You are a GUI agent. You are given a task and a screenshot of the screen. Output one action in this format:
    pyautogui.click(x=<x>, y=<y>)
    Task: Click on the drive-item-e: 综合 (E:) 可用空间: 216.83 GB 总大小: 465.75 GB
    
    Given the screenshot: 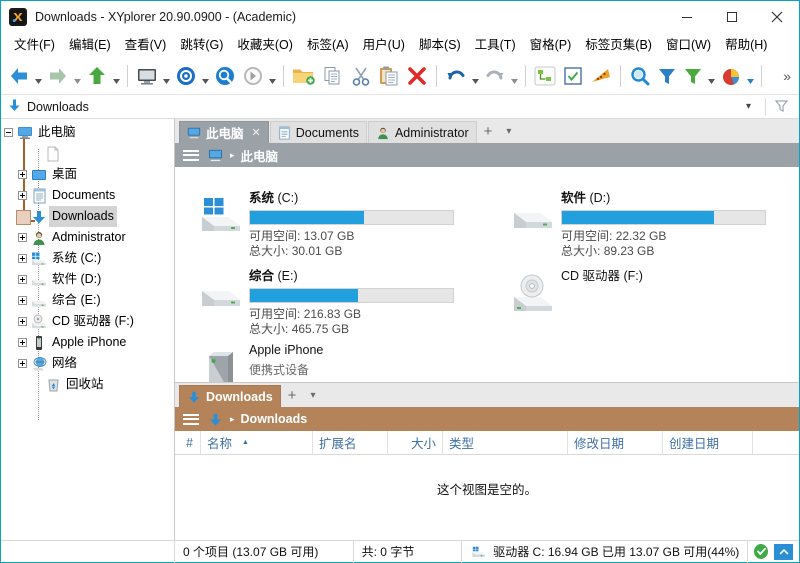 What is the action you would take?
    pyautogui.click(x=331, y=295)
    